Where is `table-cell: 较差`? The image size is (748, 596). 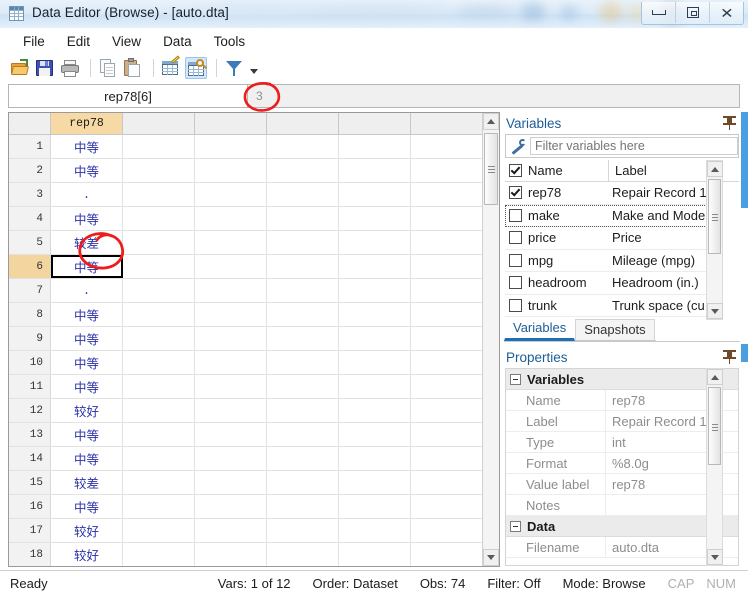
table-cell: 较差 is located at coordinates (87, 242).